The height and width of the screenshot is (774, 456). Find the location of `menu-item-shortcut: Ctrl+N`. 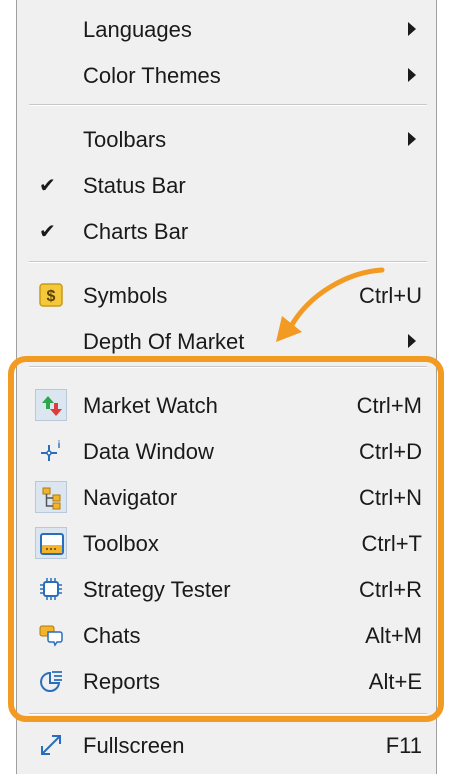

menu-item-shortcut: Ctrl+N is located at coordinates (390, 497).